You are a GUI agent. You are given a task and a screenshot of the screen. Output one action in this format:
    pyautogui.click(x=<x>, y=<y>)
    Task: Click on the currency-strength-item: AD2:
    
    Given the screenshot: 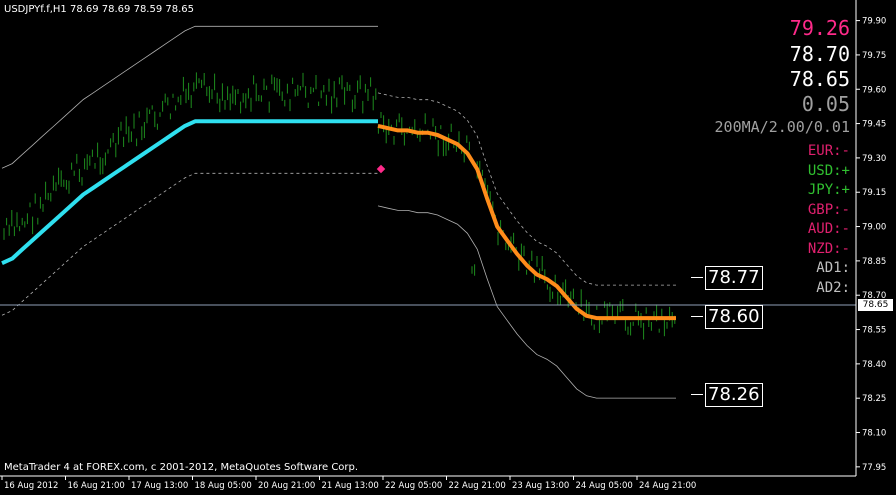 What is the action you would take?
    pyautogui.click(x=833, y=287)
    